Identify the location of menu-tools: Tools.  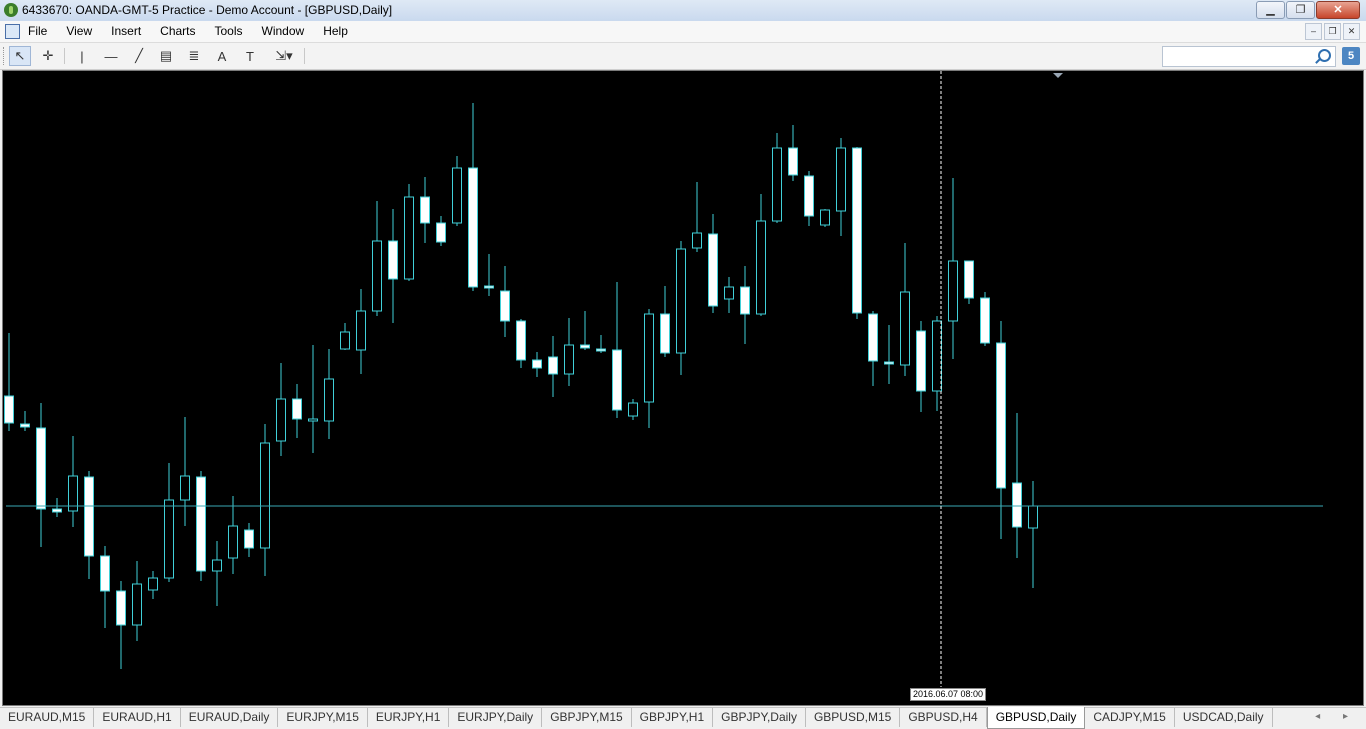
(229, 31).